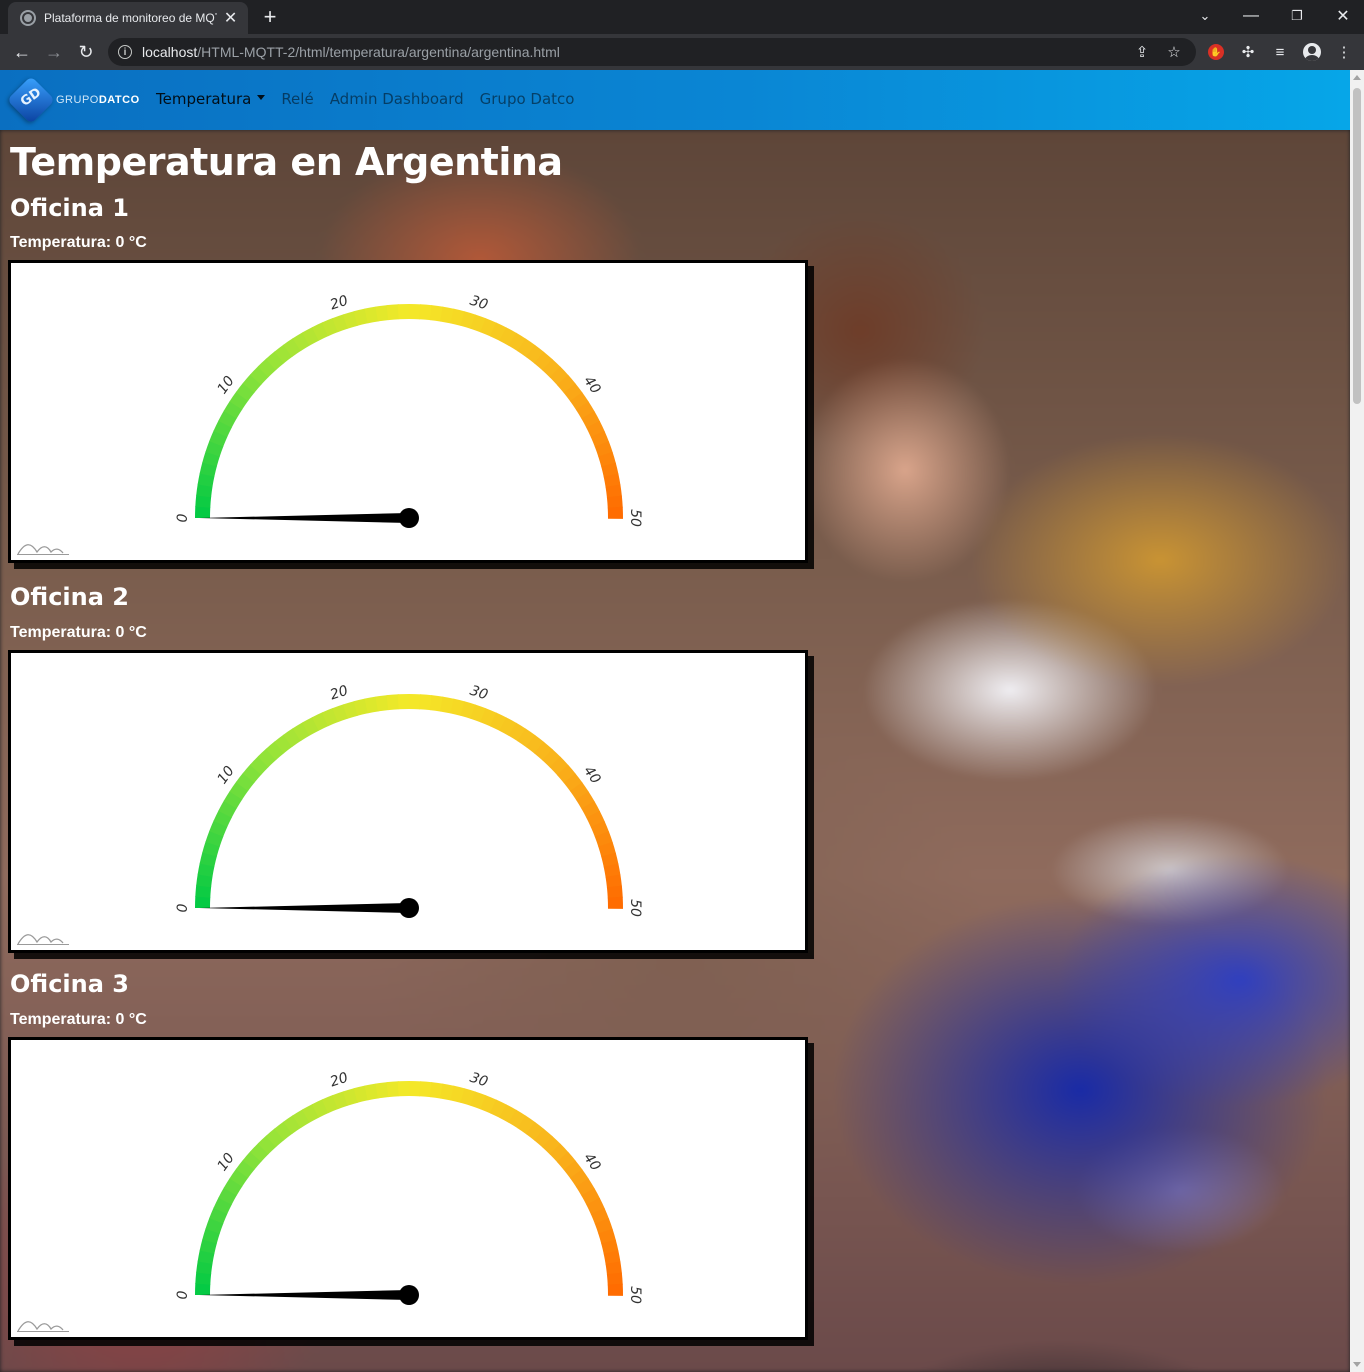 The height and width of the screenshot is (1372, 1364). What do you see at coordinates (527, 99) in the screenshot?
I see `nav-item-grupo-datco: Grupo Datco` at bounding box center [527, 99].